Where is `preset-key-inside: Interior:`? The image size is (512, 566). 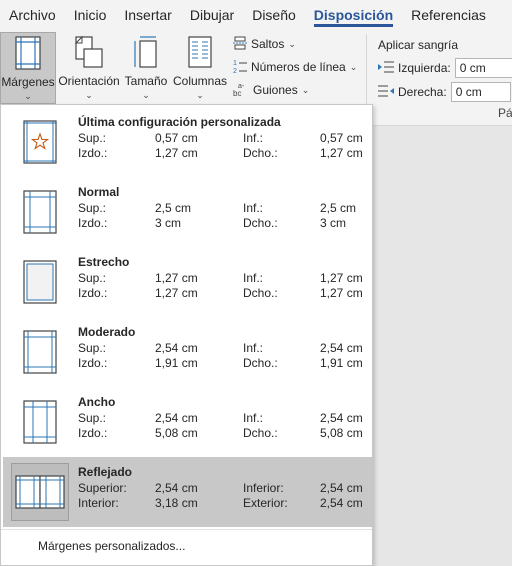 preset-key-inside: Interior: is located at coordinates (98, 503).